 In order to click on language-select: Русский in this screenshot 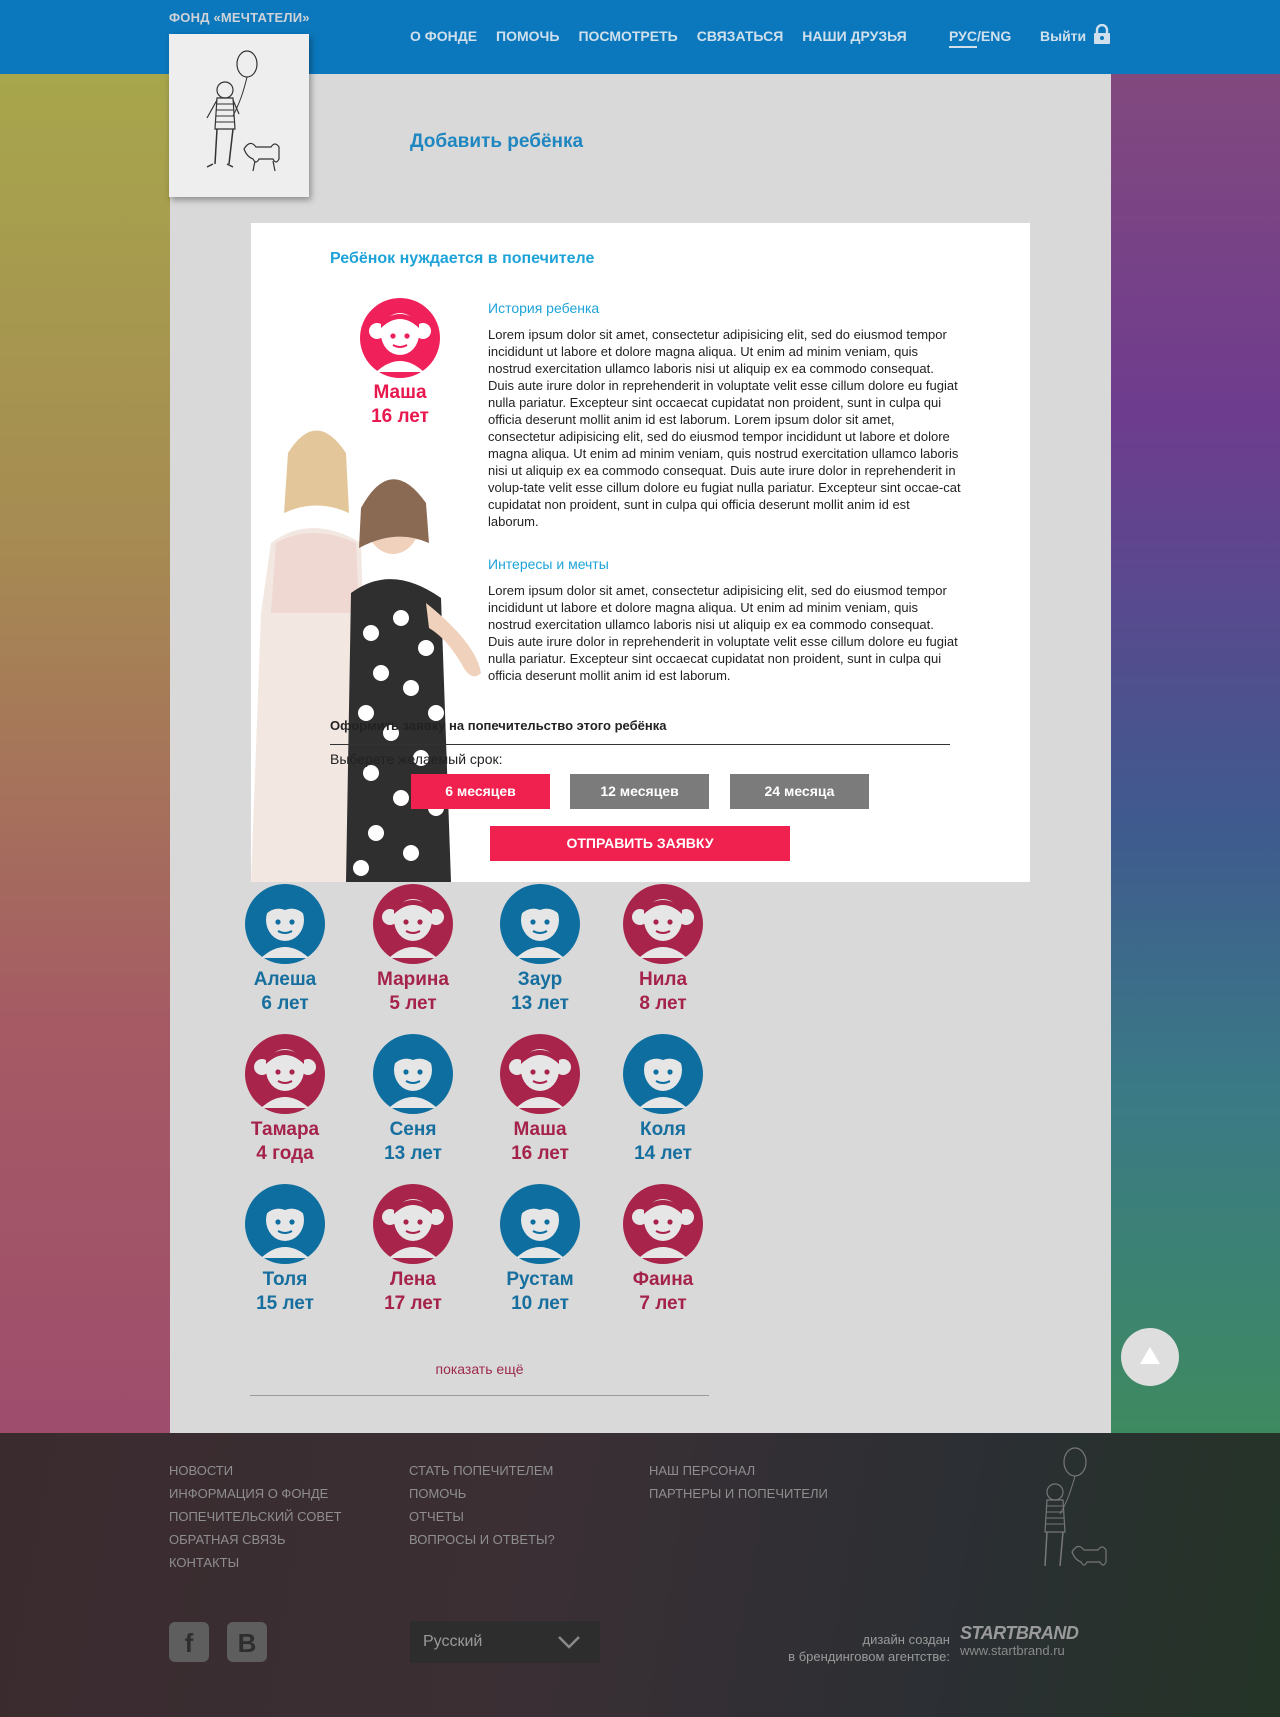, I will do `click(505, 1642)`.